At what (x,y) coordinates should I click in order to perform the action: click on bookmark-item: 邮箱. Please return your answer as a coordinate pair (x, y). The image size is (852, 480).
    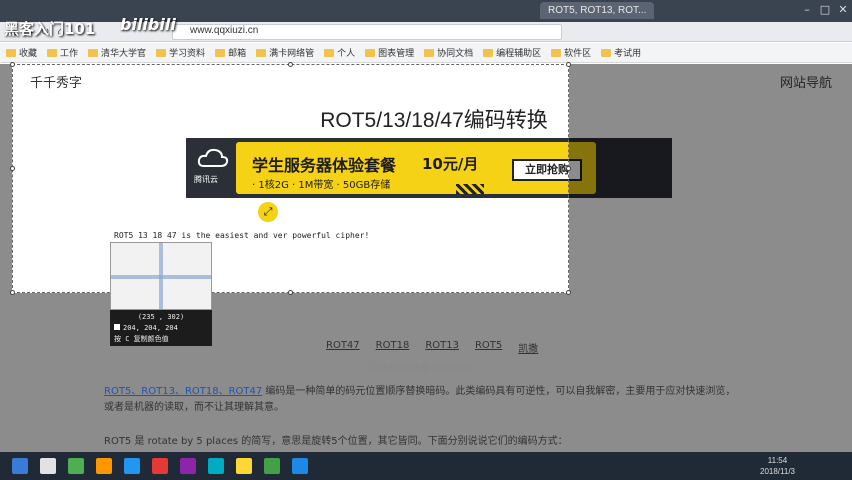
    Looking at the image, I should click on (230, 52).